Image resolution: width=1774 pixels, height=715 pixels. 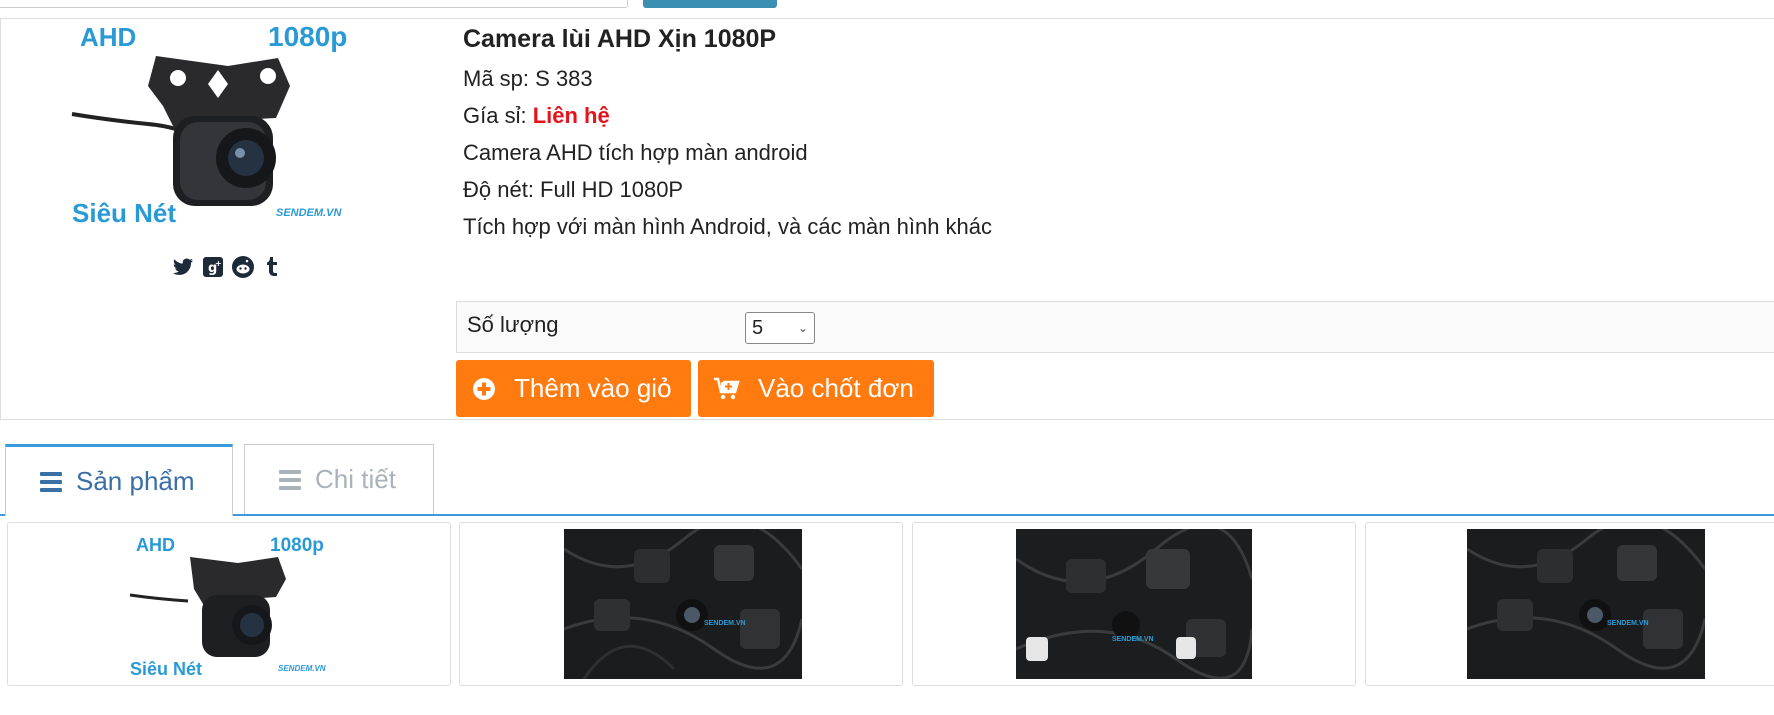 I want to click on tab-products: Sản phẩm, so click(x=119, y=480).